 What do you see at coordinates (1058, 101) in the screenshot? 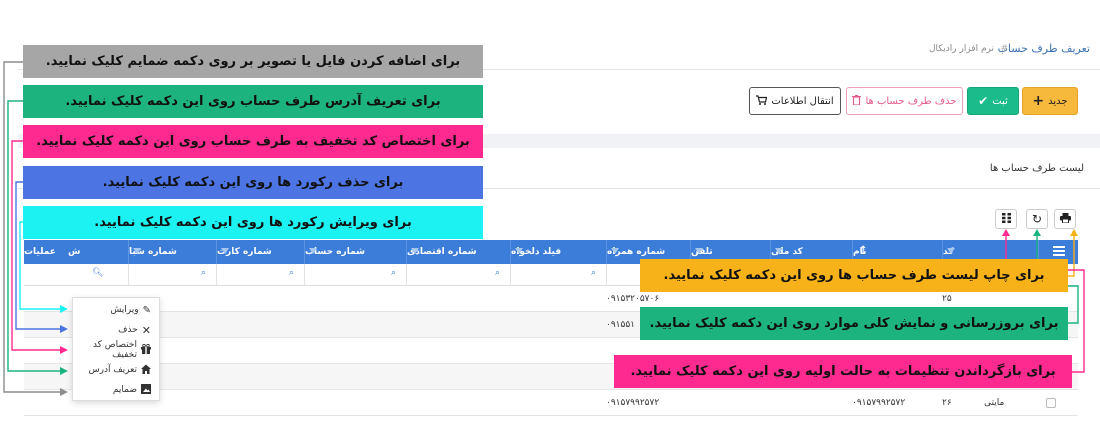
I see `new-button-label: جدید` at bounding box center [1058, 101].